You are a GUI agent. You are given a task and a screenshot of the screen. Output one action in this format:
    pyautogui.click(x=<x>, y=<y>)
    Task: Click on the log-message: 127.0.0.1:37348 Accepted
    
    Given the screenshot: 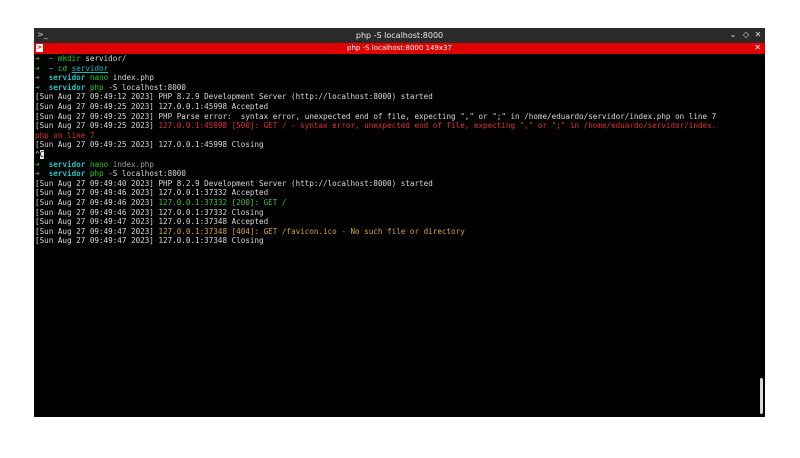 What is the action you would take?
    pyautogui.click(x=213, y=222)
    